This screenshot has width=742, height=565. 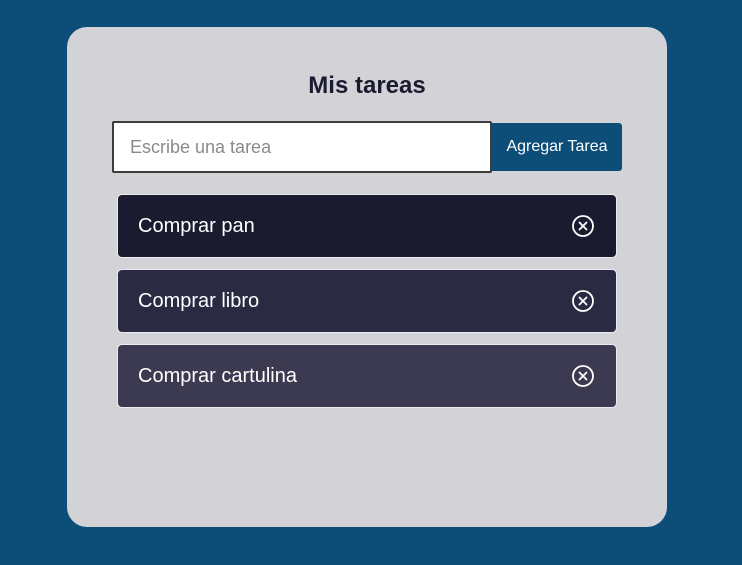 What do you see at coordinates (367, 301) in the screenshot?
I see `task-item: Comprar libro` at bounding box center [367, 301].